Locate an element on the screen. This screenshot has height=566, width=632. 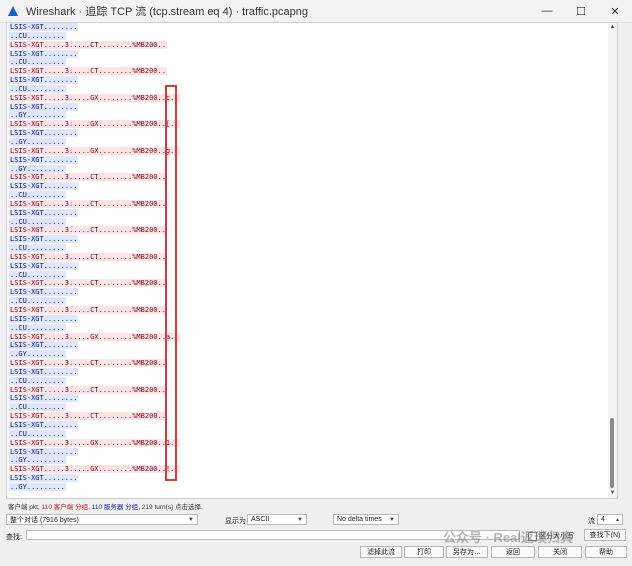
vertical-scrollbar: ▲ ▼ is located at coordinates (612, 260).